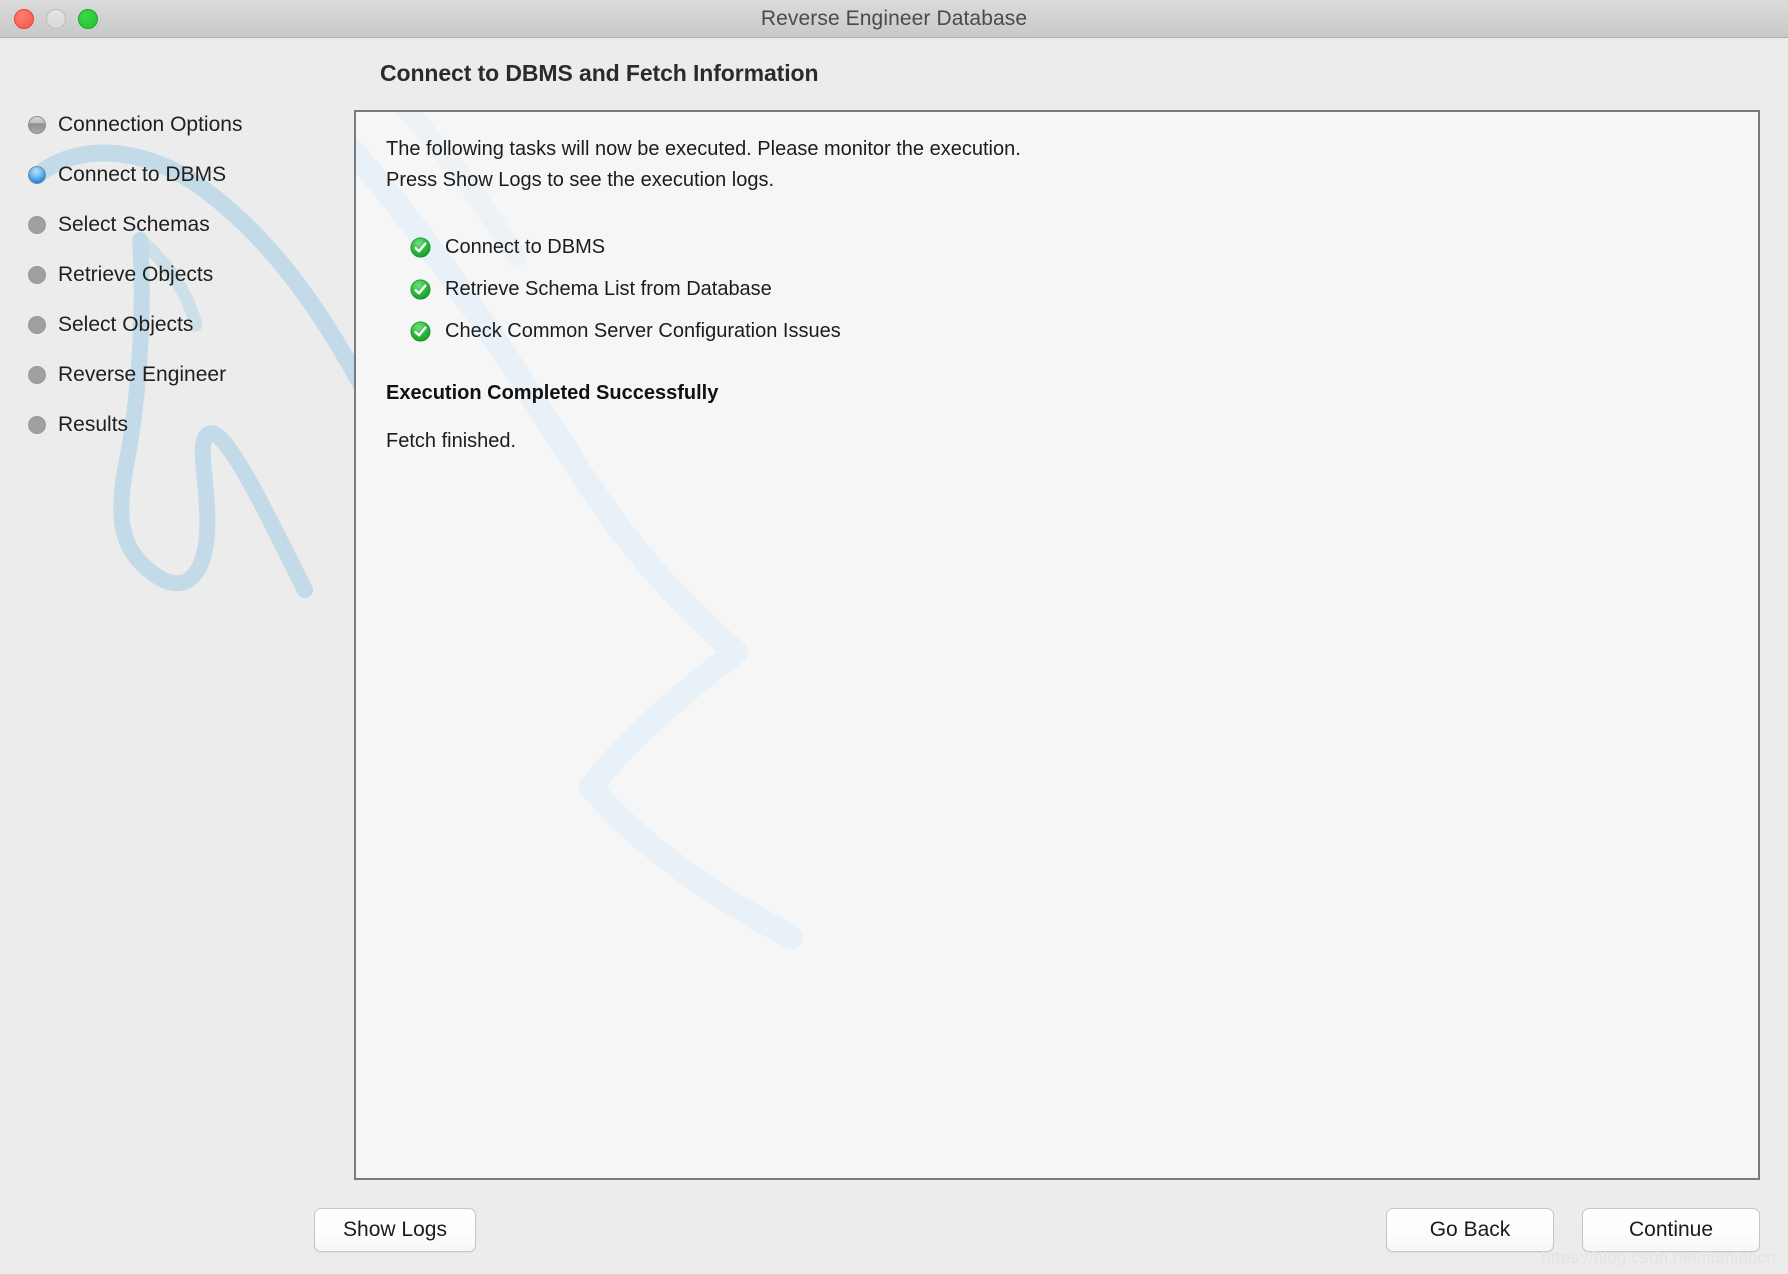  What do you see at coordinates (142, 374) in the screenshot?
I see `sidebar-step-label: Reverse Engineer` at bounding box center [142, 374].